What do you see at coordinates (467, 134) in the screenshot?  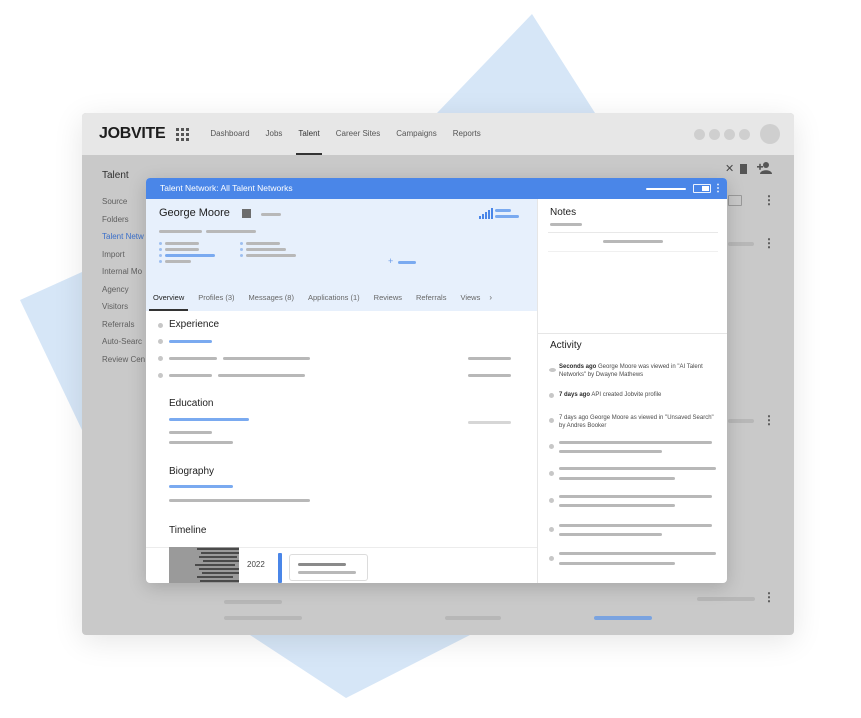 I see `nav-reports: Reports` at bounding box center [467, 134].